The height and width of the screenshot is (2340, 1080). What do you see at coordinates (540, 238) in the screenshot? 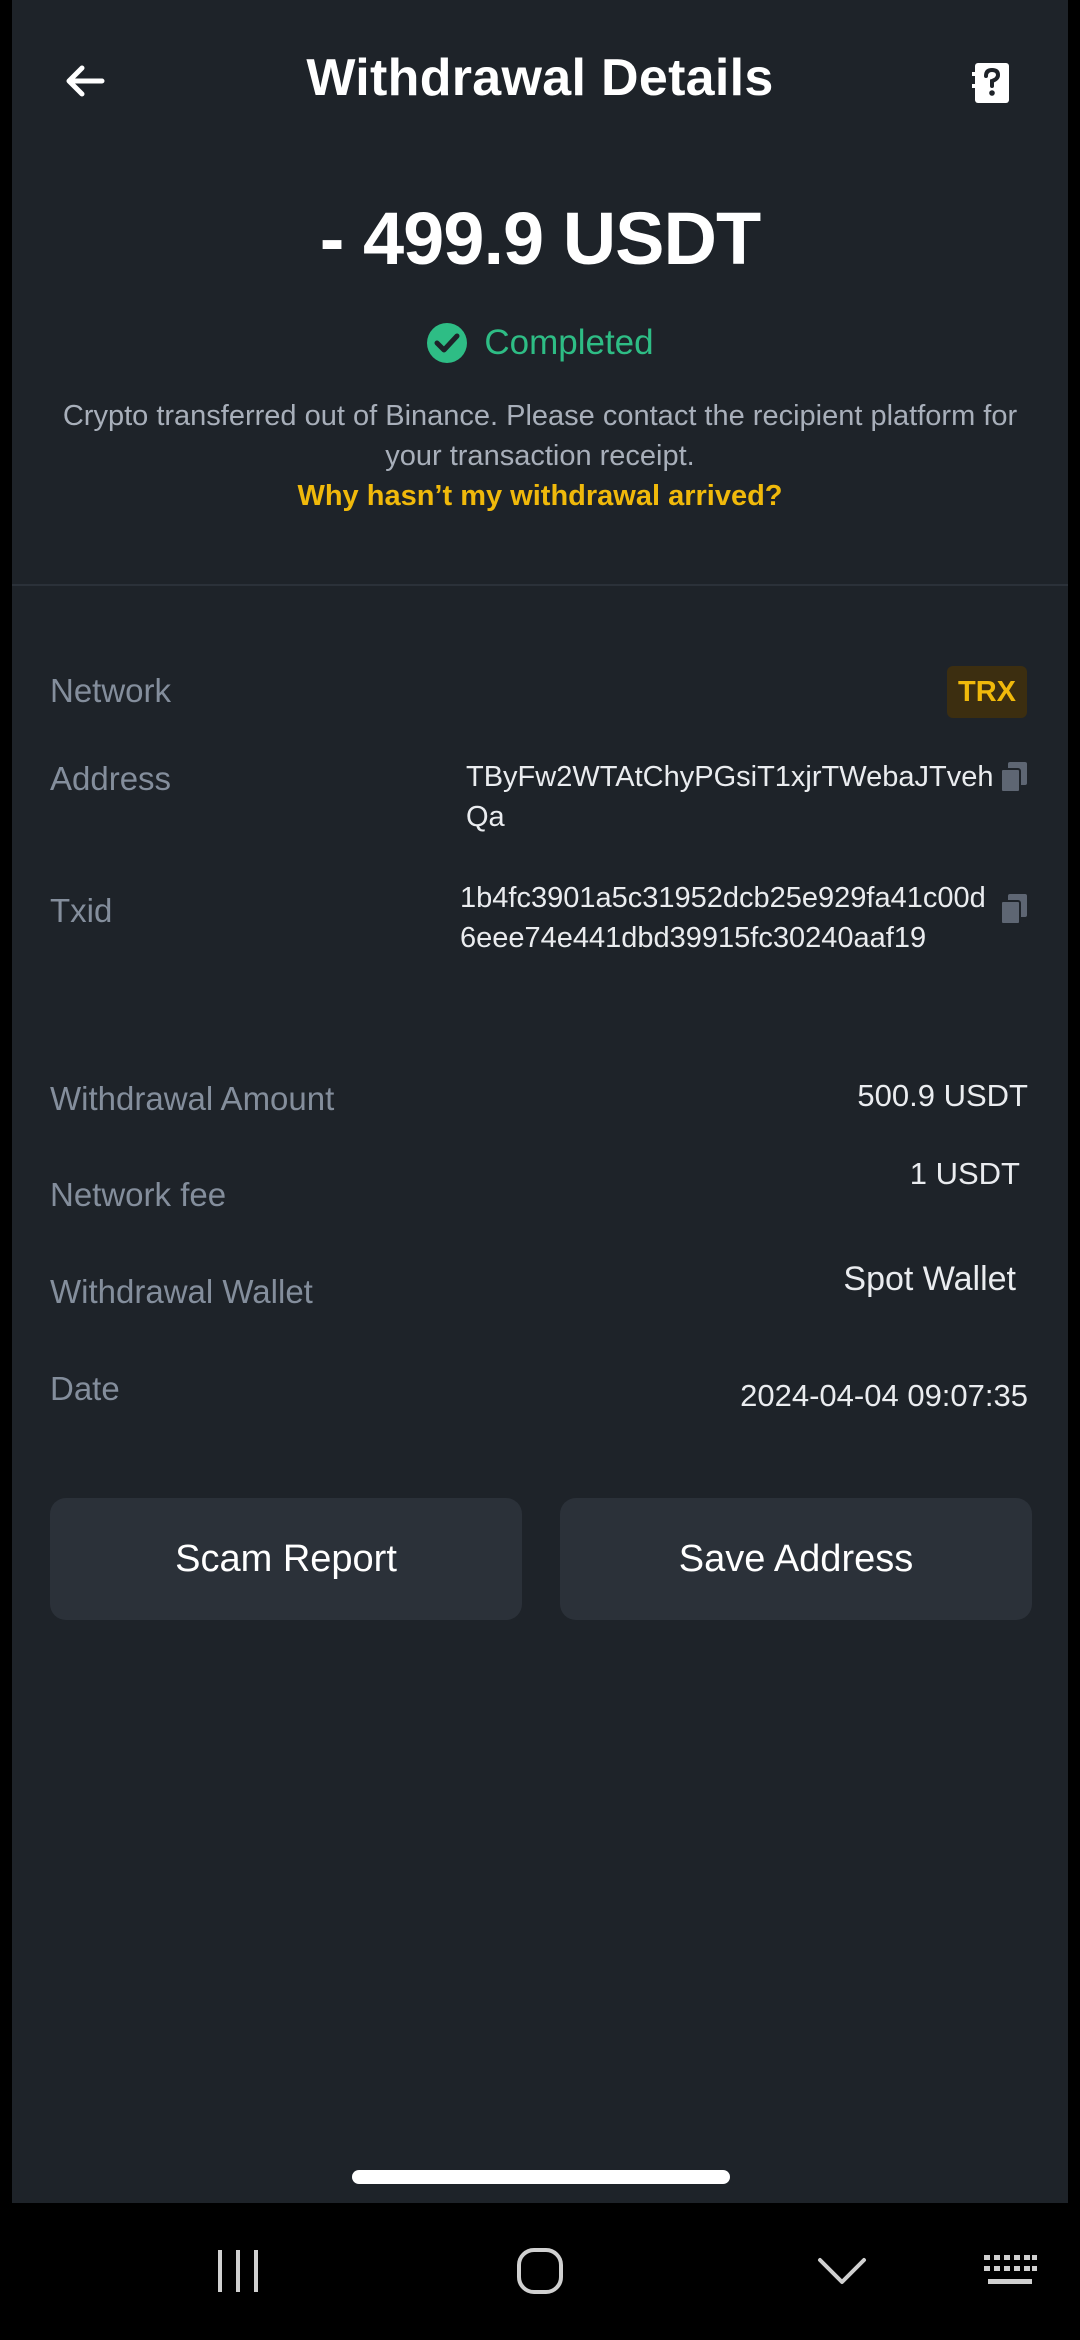
I see `withdrawal-amount-total: - 499.9 USDT` at bounding box center [540, 238].